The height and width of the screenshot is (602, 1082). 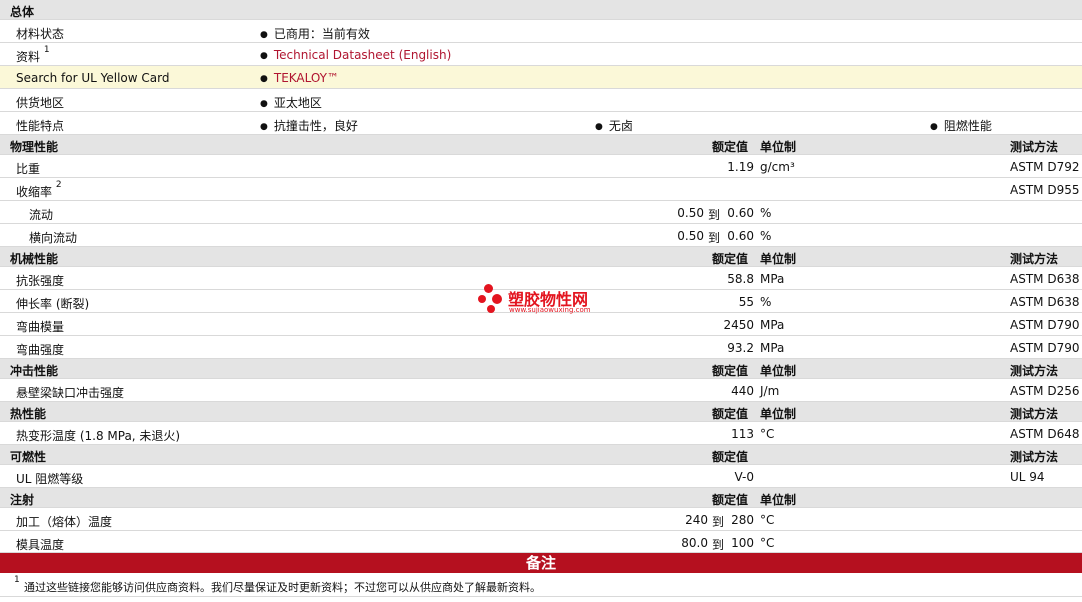 What do you see at coordinates (53, 304) in the screenshot?
I see `property-label: 伸长率 (断裂)` at bounding box center [53, 304].